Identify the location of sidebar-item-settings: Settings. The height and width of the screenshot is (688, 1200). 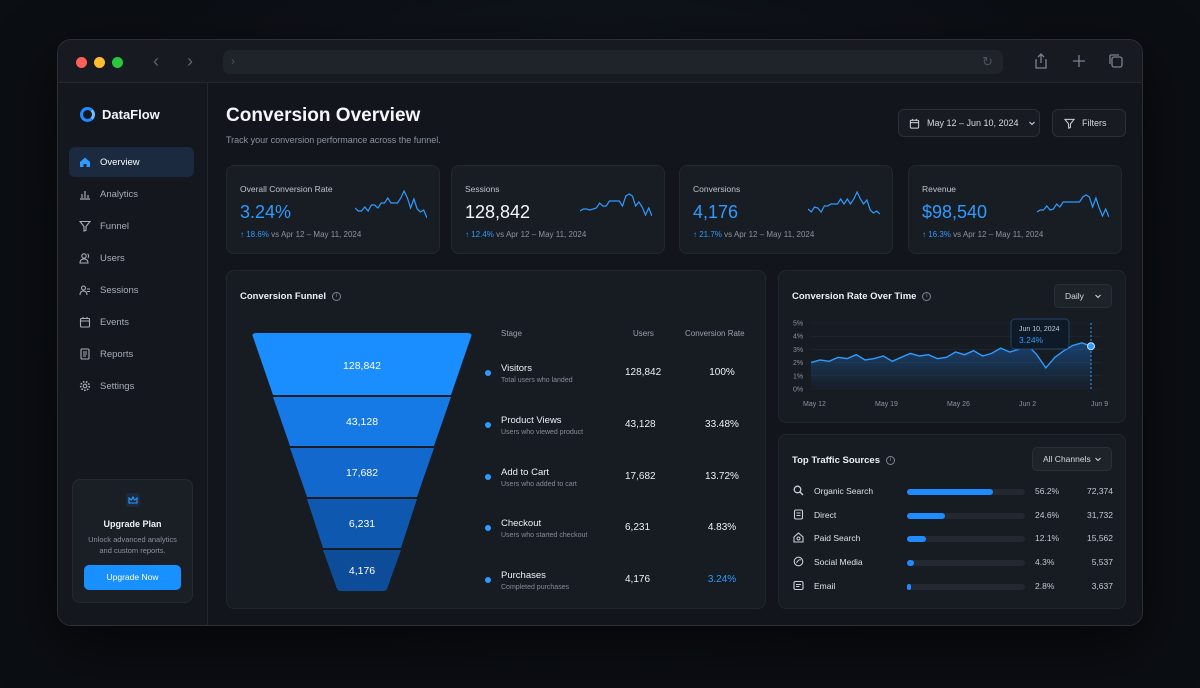
(131, 386).